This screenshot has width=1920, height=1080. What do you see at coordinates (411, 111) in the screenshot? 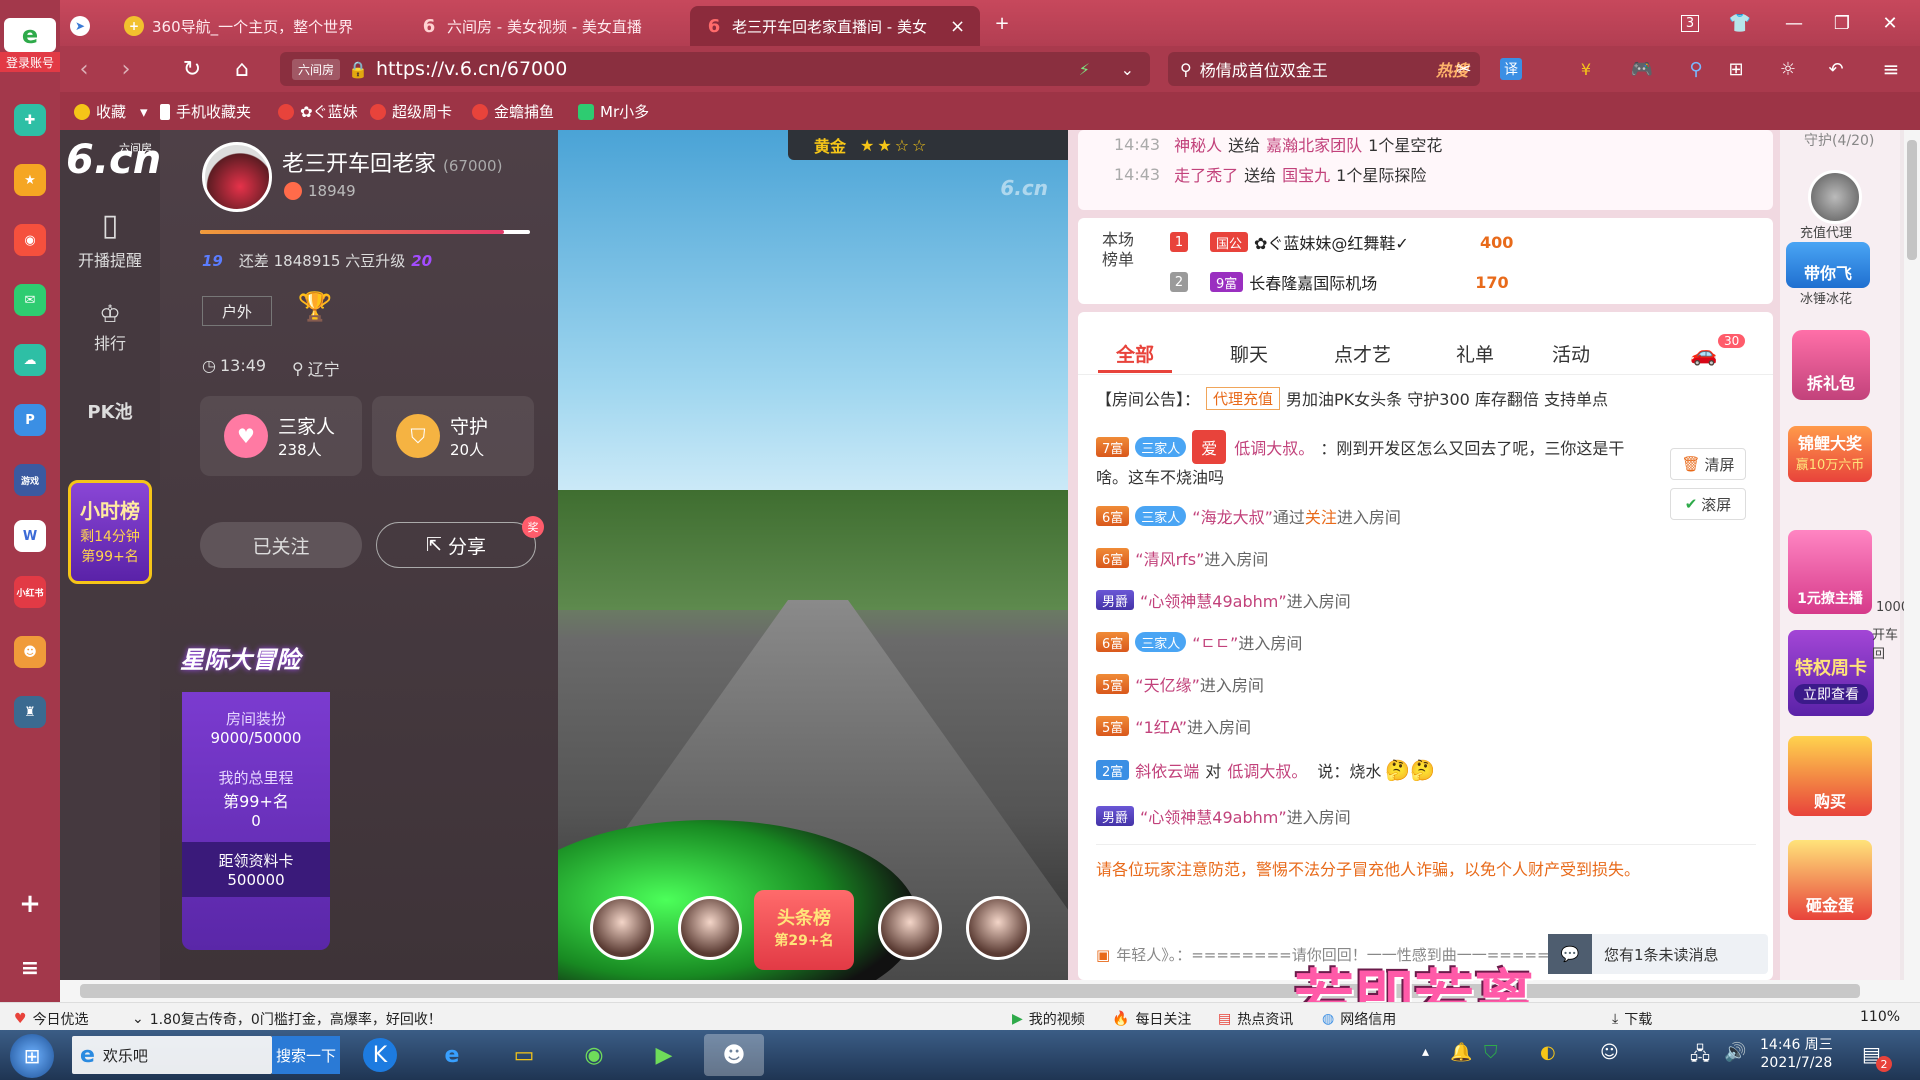
I see `bookmark-weekcard: 超级周卡` at bounding box center [411, 111].